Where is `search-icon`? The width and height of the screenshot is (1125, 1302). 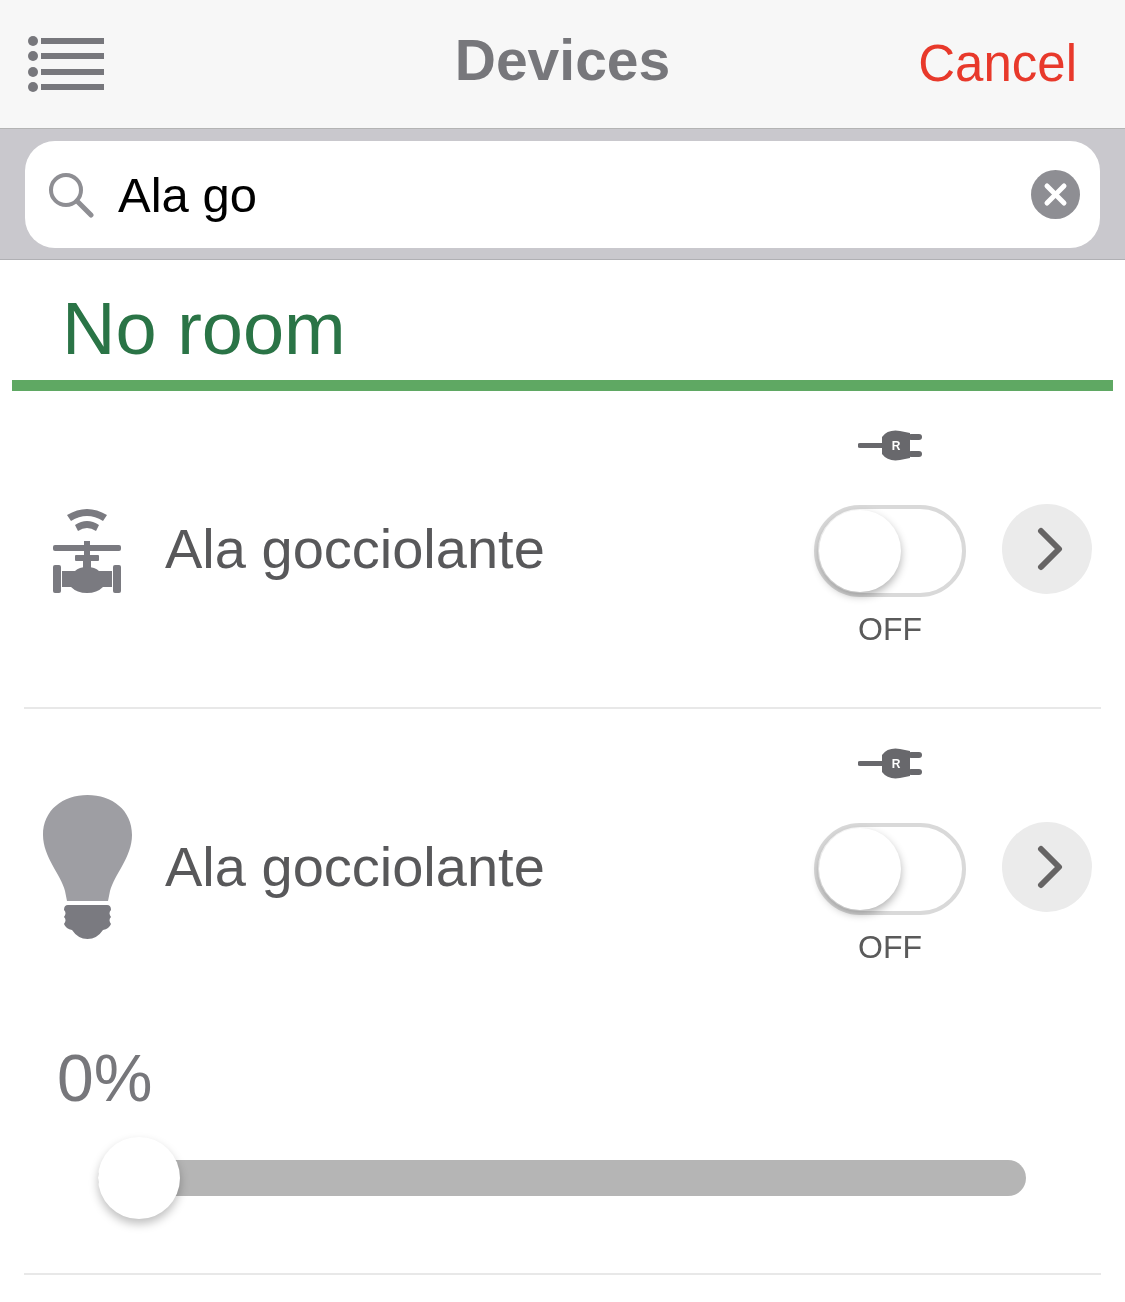 search-icon is located at coordinates (70, 194).